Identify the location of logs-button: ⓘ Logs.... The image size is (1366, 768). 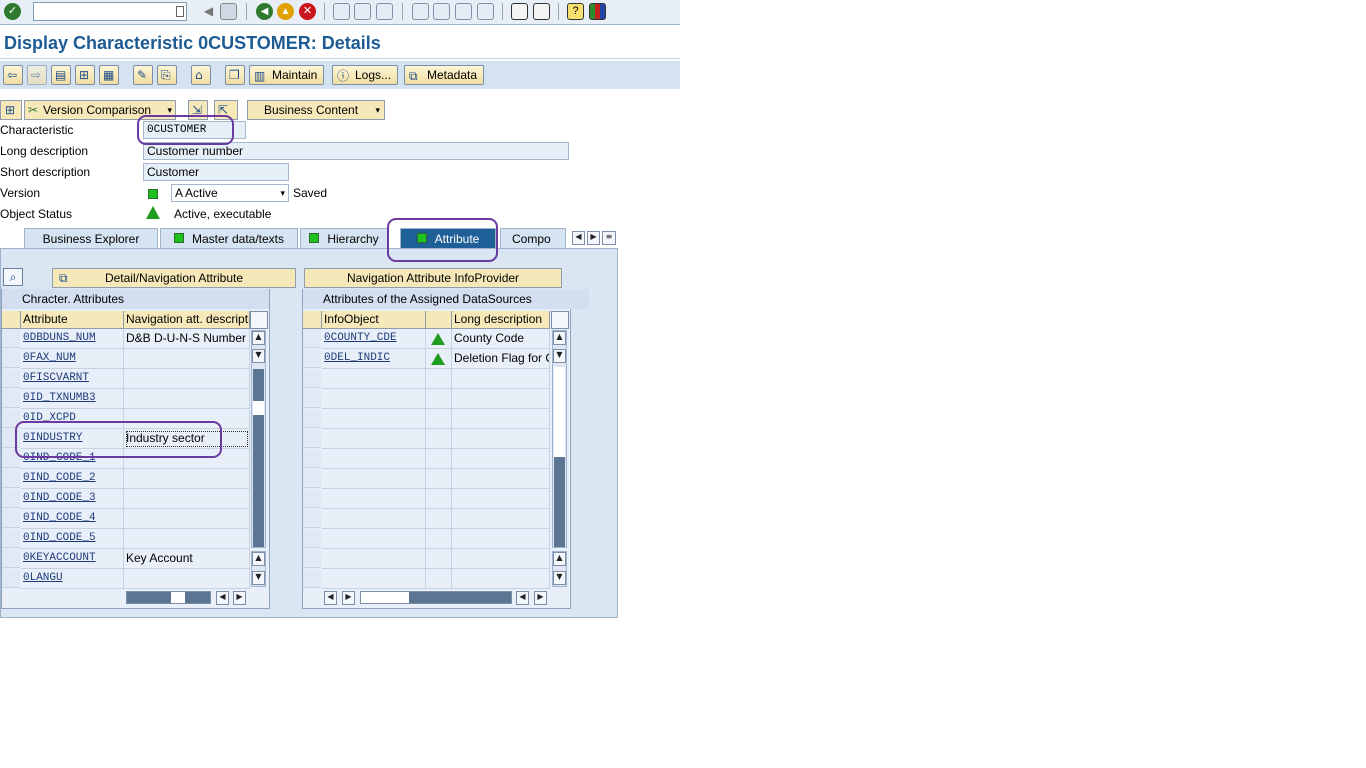
(365, 75).